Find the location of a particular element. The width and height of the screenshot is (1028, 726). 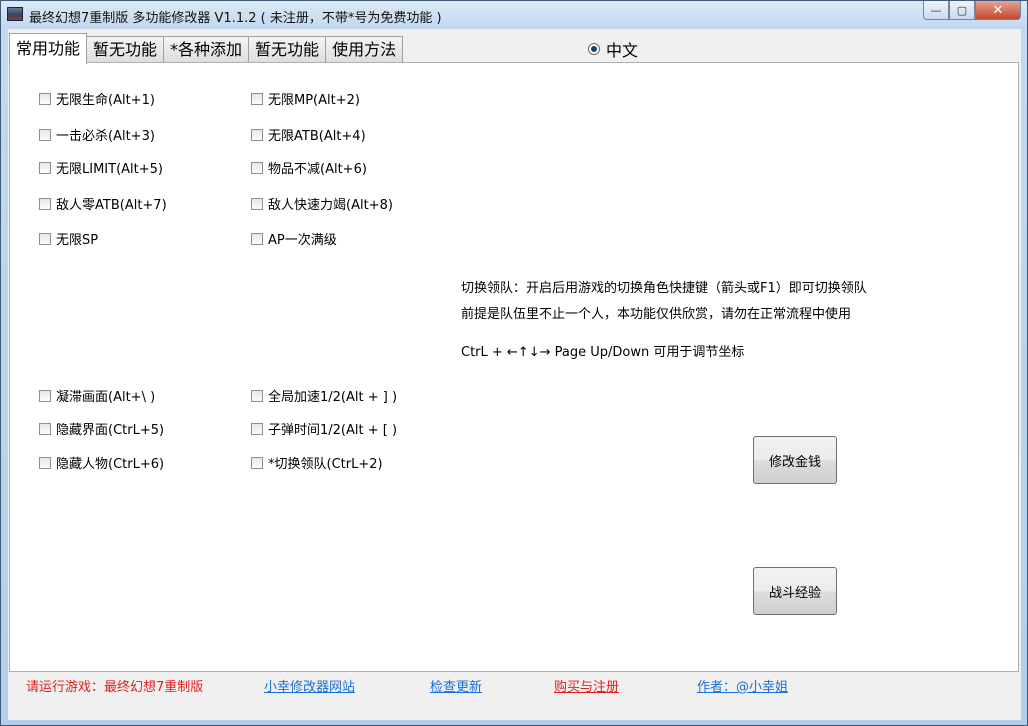

checkbox-label: 凝滞画面(Alt+\ ) is located at coordinates (106, 397).